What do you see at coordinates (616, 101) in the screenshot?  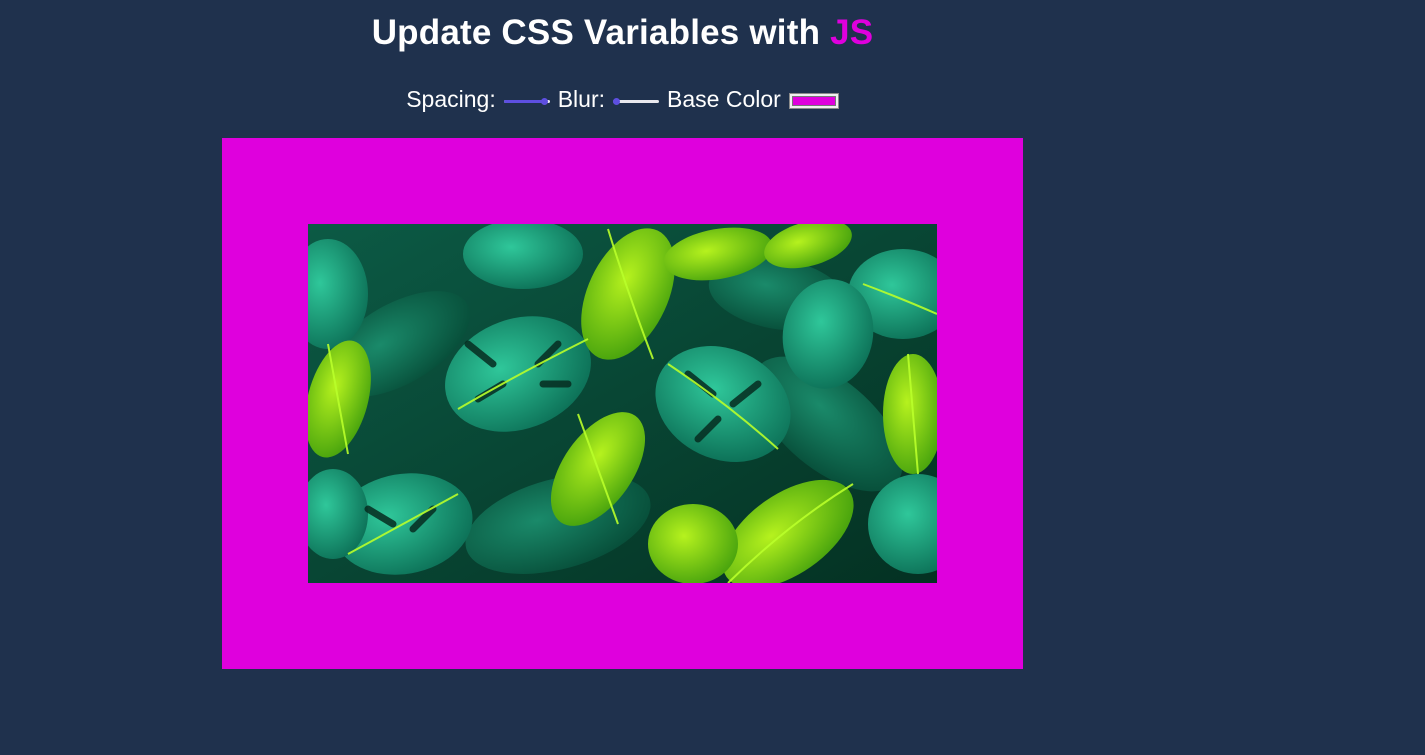 I see `blur-slider-thumb` at bounding box center [616, 101].